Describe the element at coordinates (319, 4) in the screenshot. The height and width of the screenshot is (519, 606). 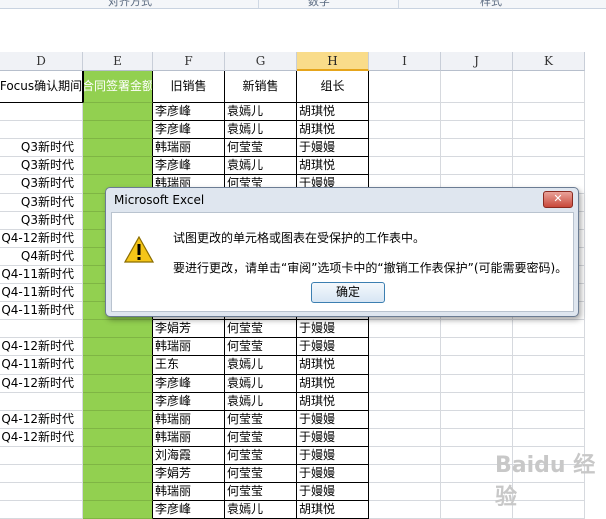
I see `ribbon-group-number: 数字` at that location.